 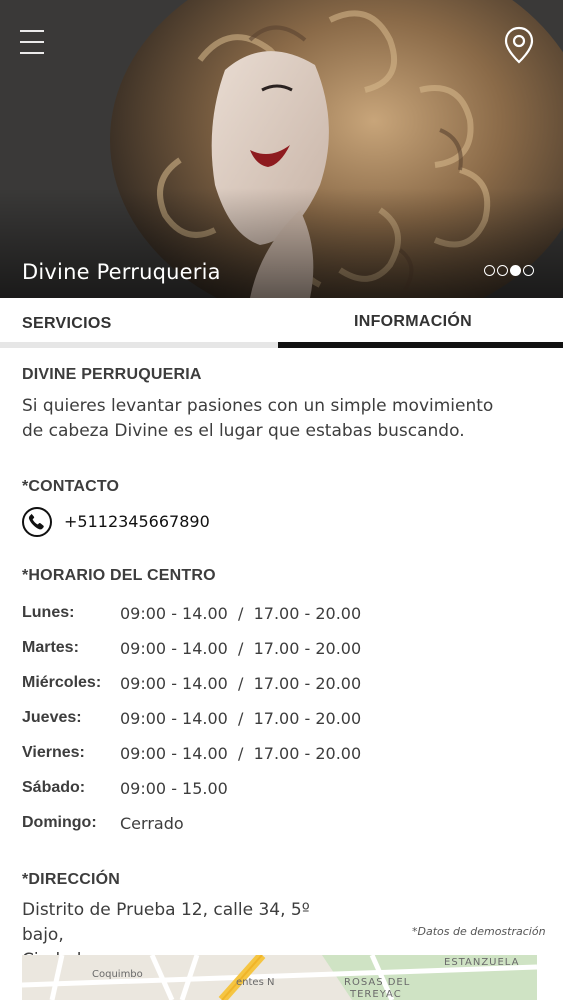 What do you see at coordinates (62, 682) in the screenshot?
I see `schedule-day: Miércoles:` at bounding box center [62, 682].